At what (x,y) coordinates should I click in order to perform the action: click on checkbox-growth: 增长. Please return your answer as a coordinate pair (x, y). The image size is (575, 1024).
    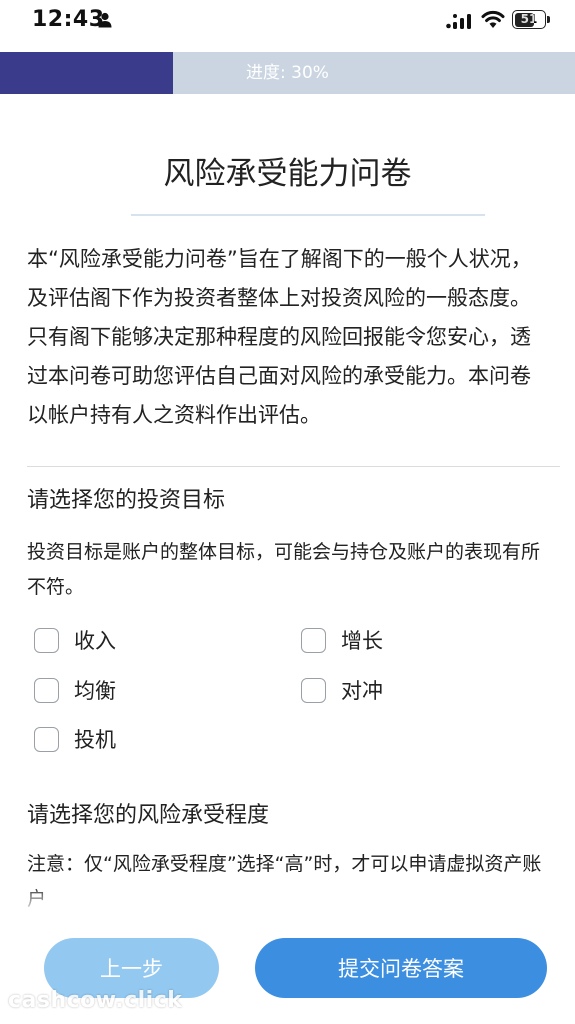
    Looking at the image, I should click on (342, 640).